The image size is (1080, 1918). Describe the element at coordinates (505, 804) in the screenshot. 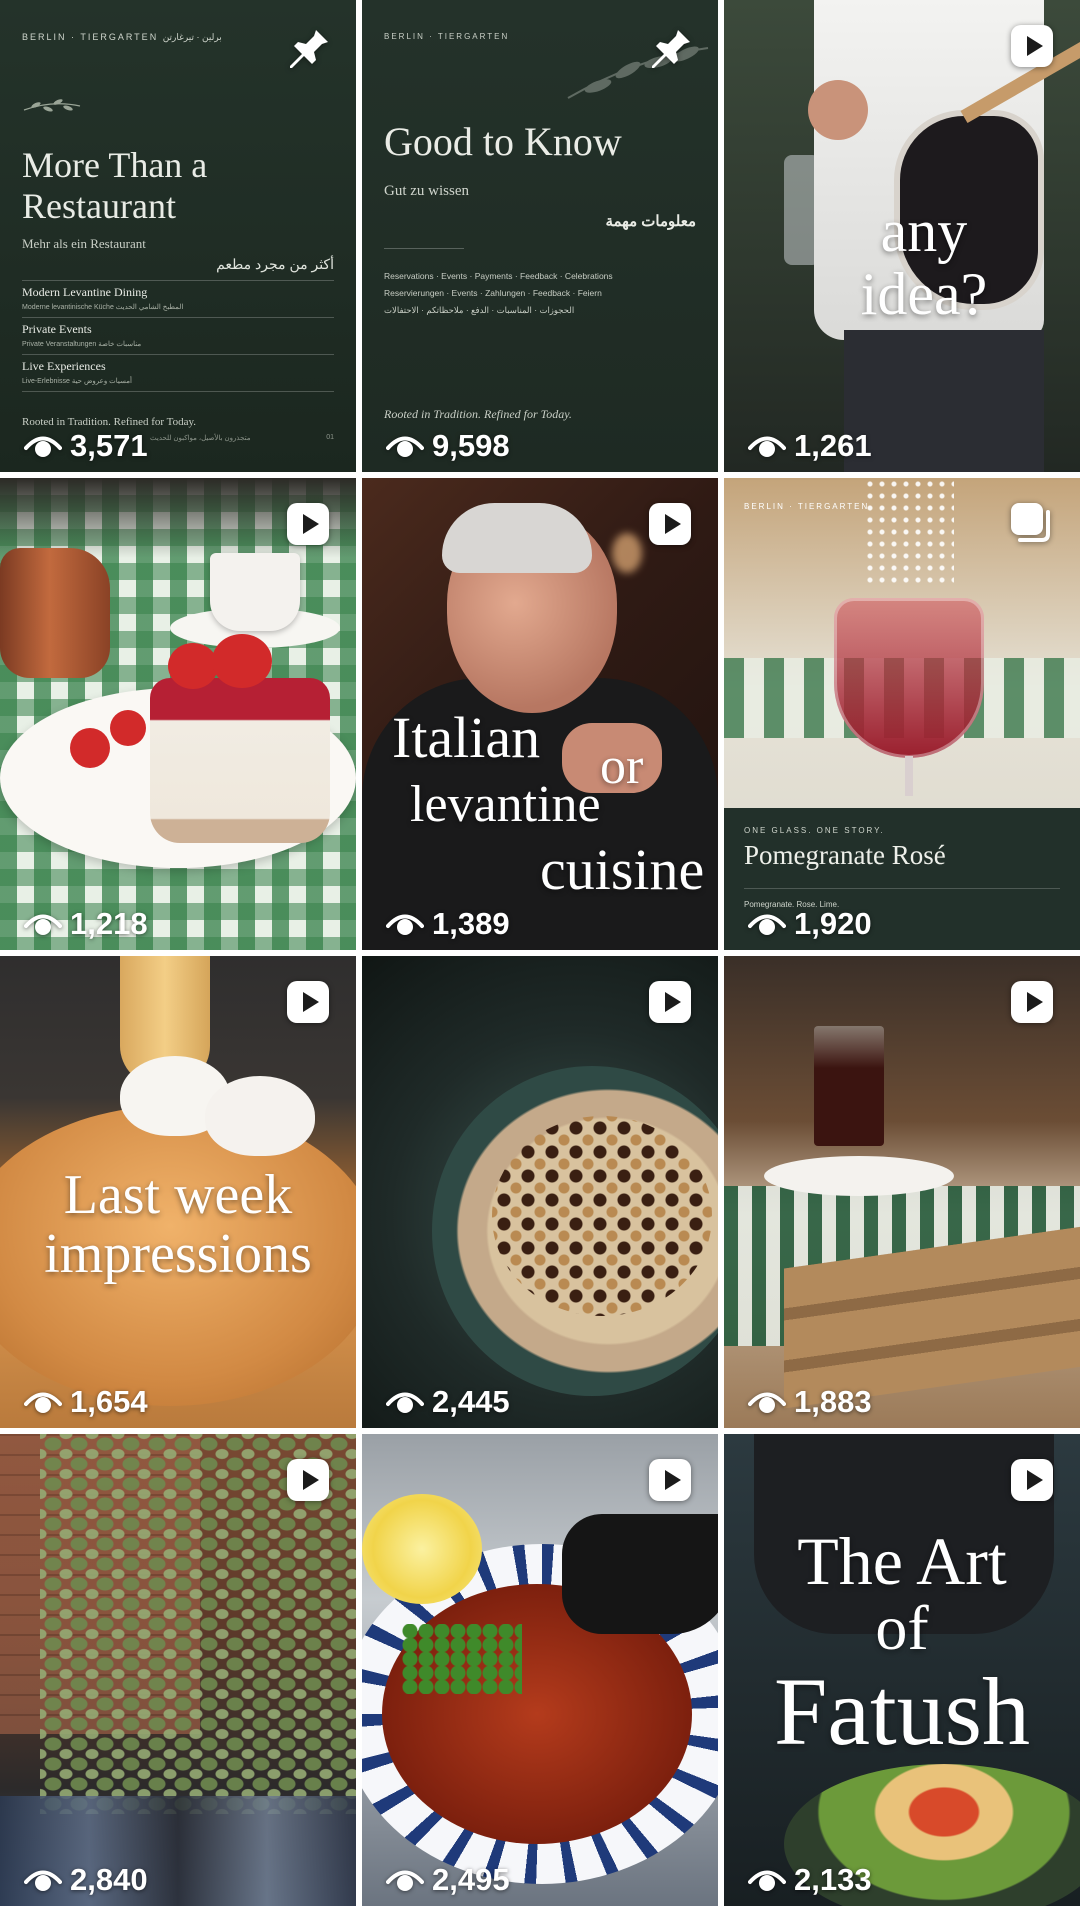

I see `reel-overlay-line: levantine` at that location.